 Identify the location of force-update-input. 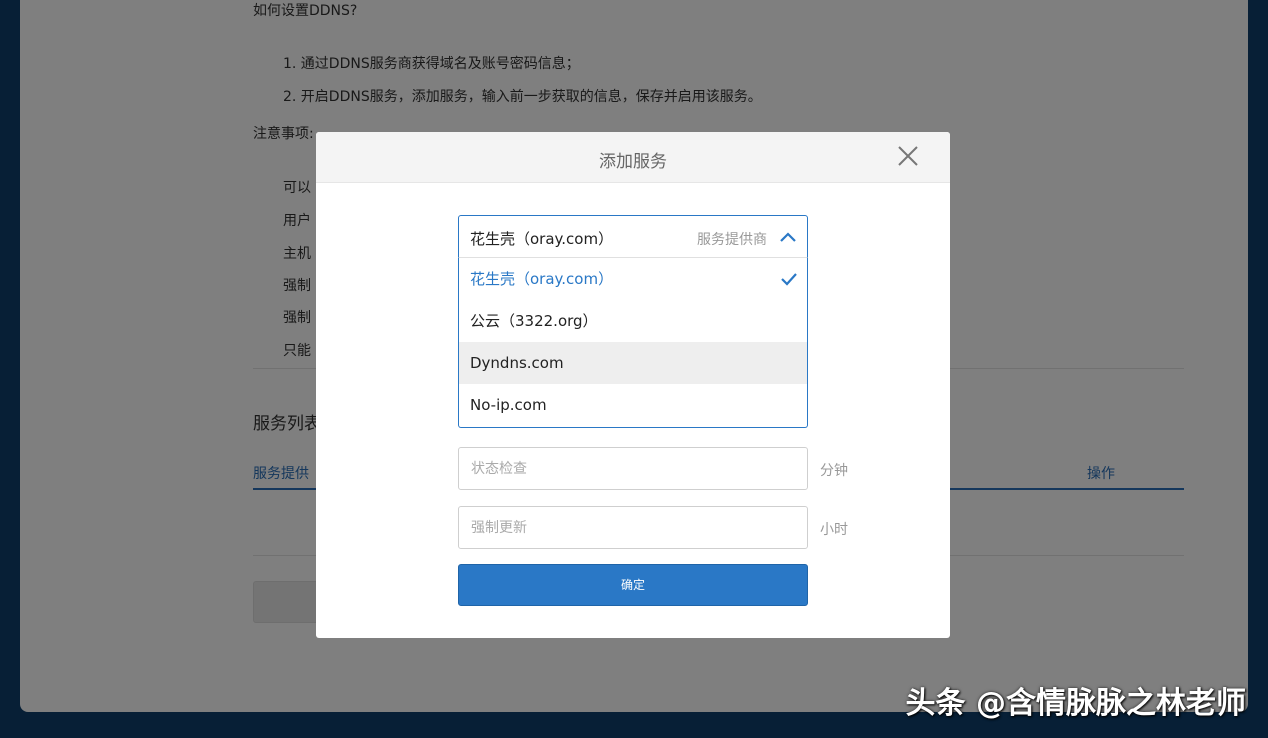
(633, 527).